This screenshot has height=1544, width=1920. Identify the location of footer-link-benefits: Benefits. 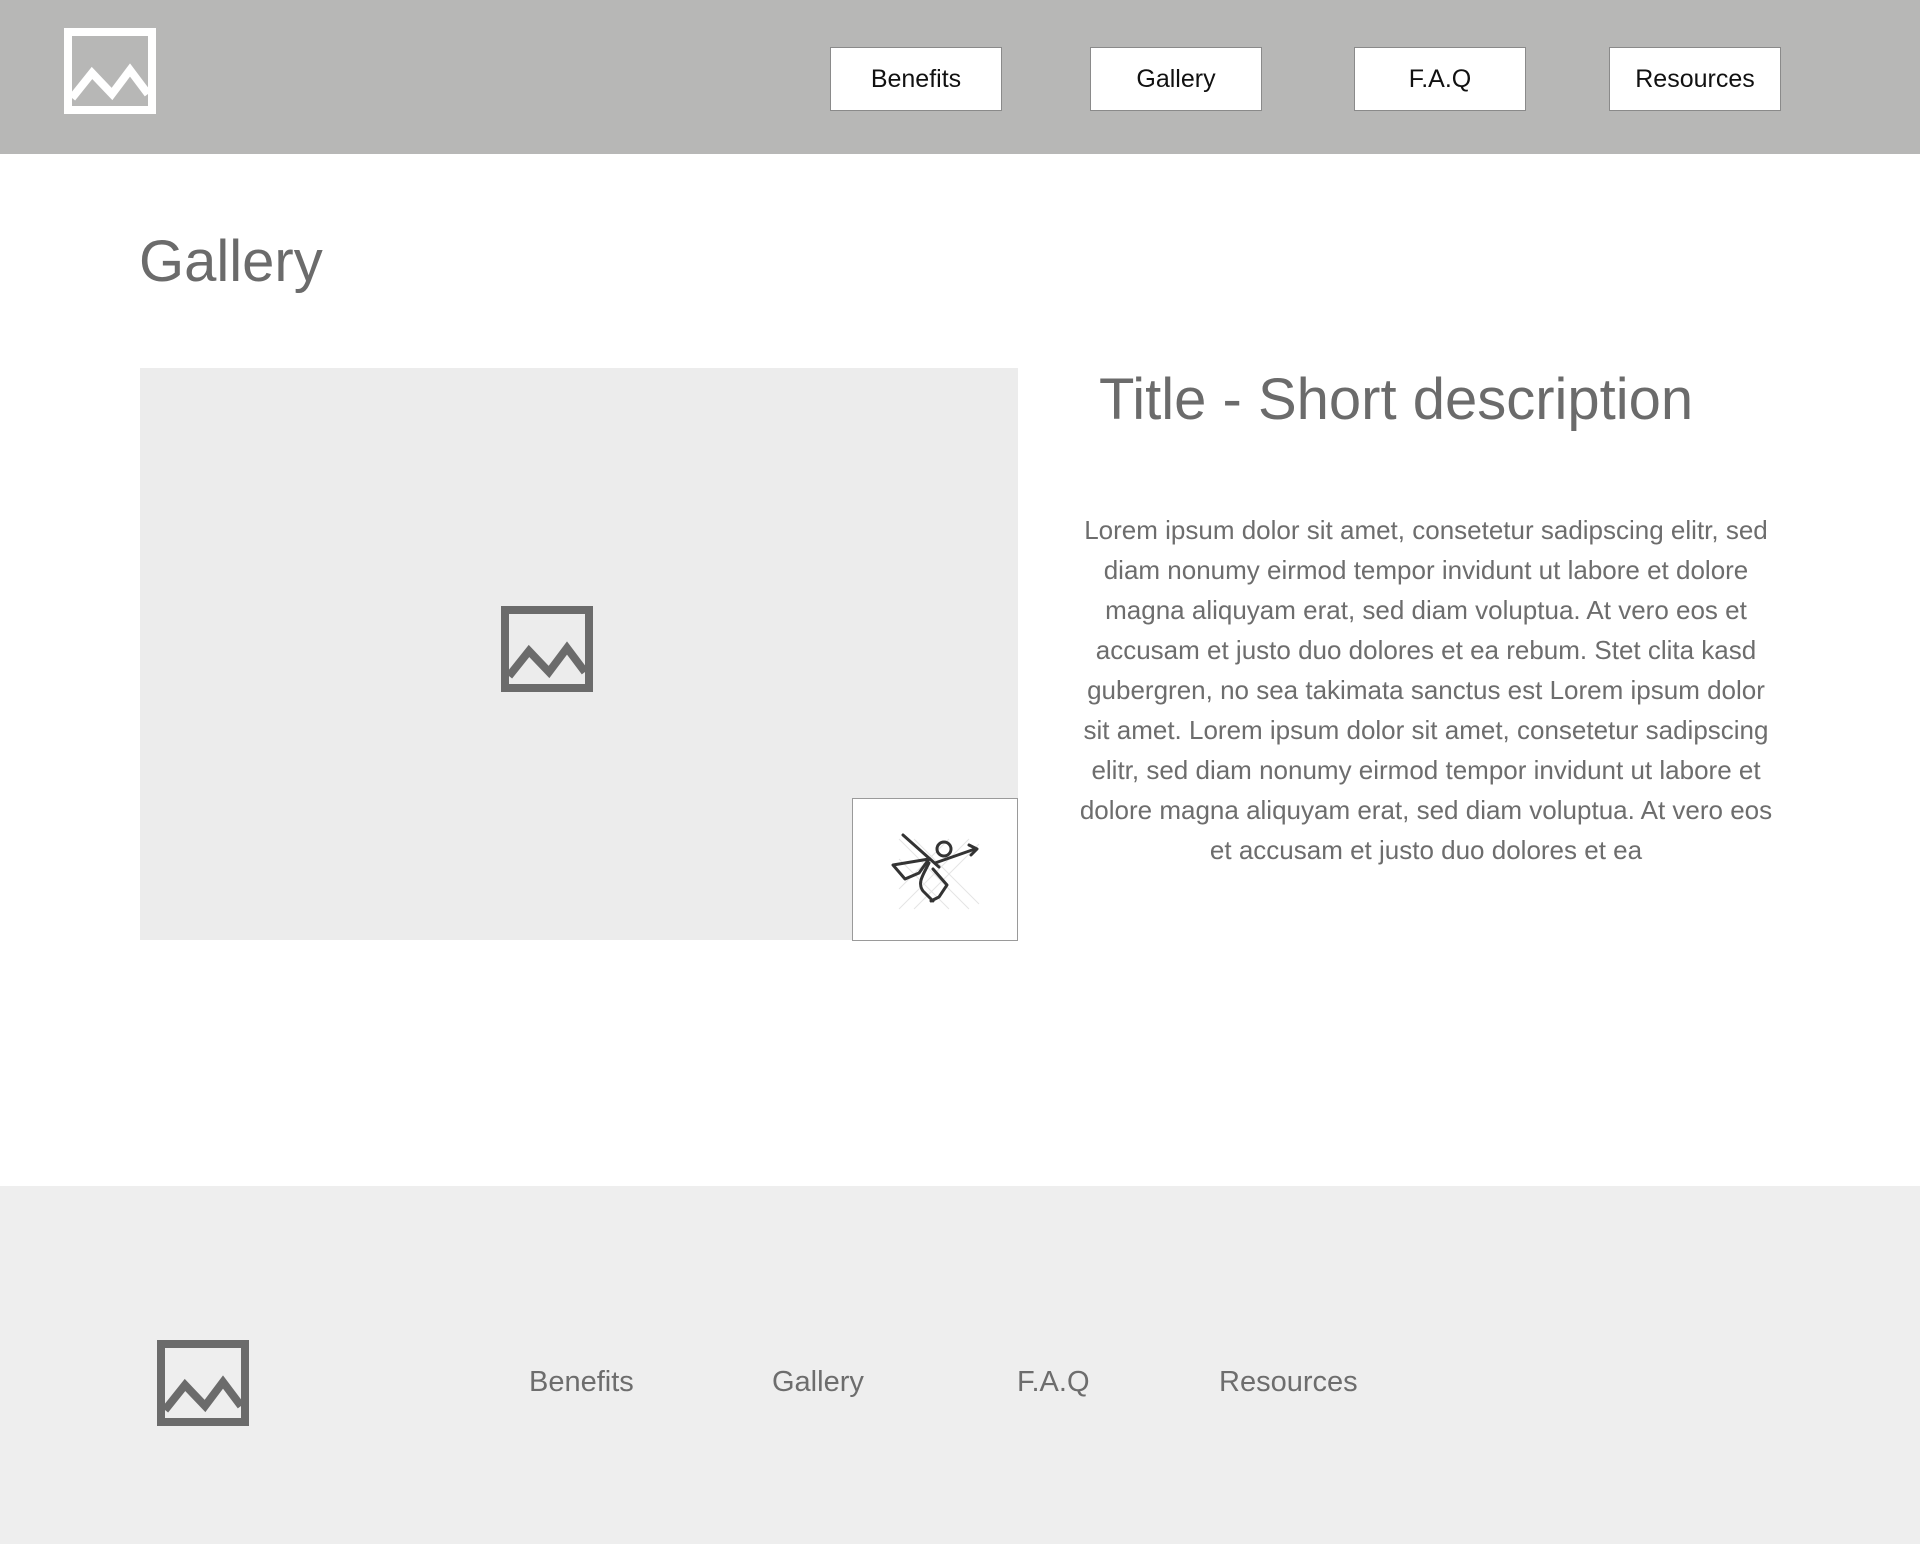
(581, 1382).